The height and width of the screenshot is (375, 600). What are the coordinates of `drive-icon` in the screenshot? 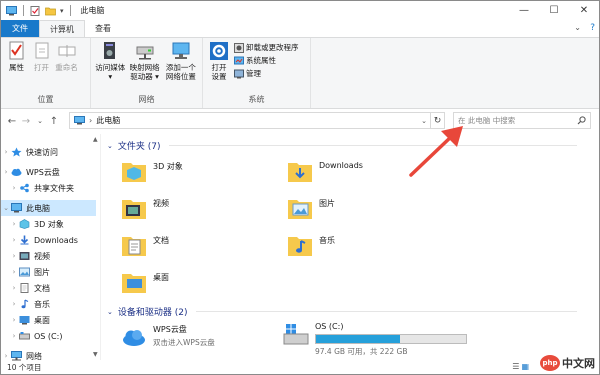 It's located at (24, 336).